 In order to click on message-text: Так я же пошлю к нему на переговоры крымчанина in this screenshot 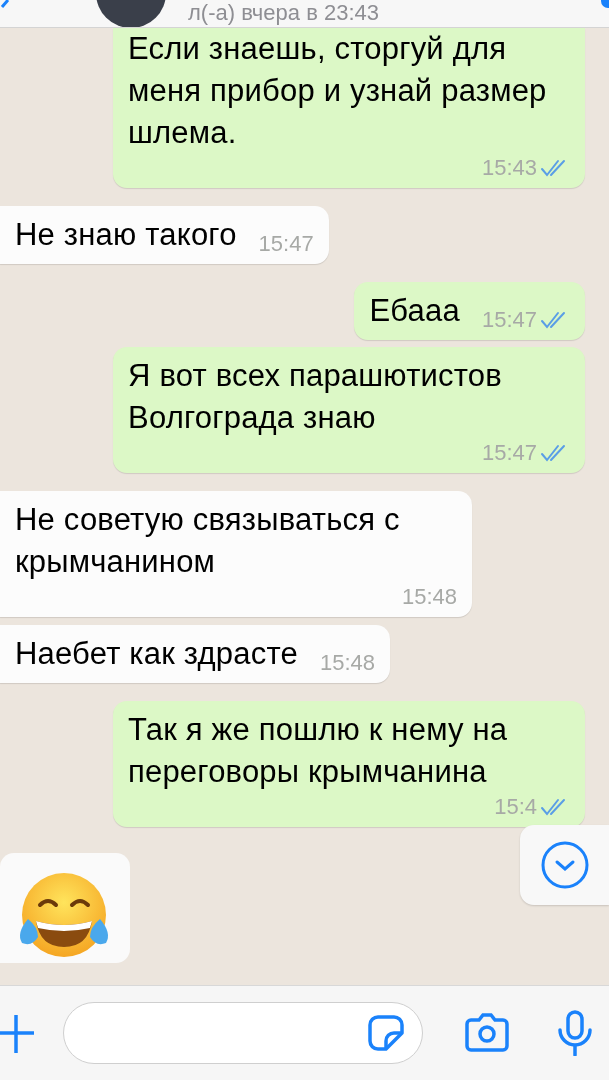, I will do `click(318, 751)`.